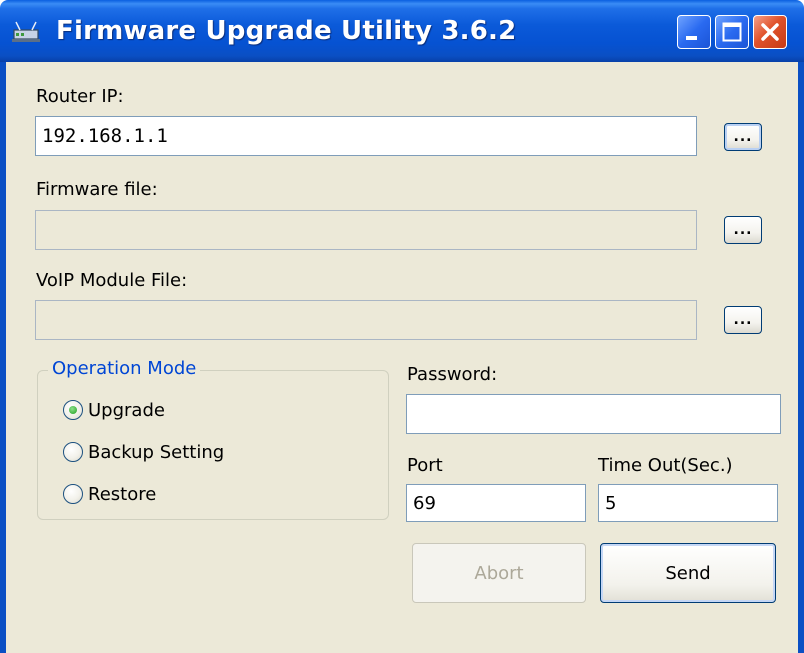  Describe the element at coordinates (688, 573) in the screenshot. I see `send-button: Send` at that location.